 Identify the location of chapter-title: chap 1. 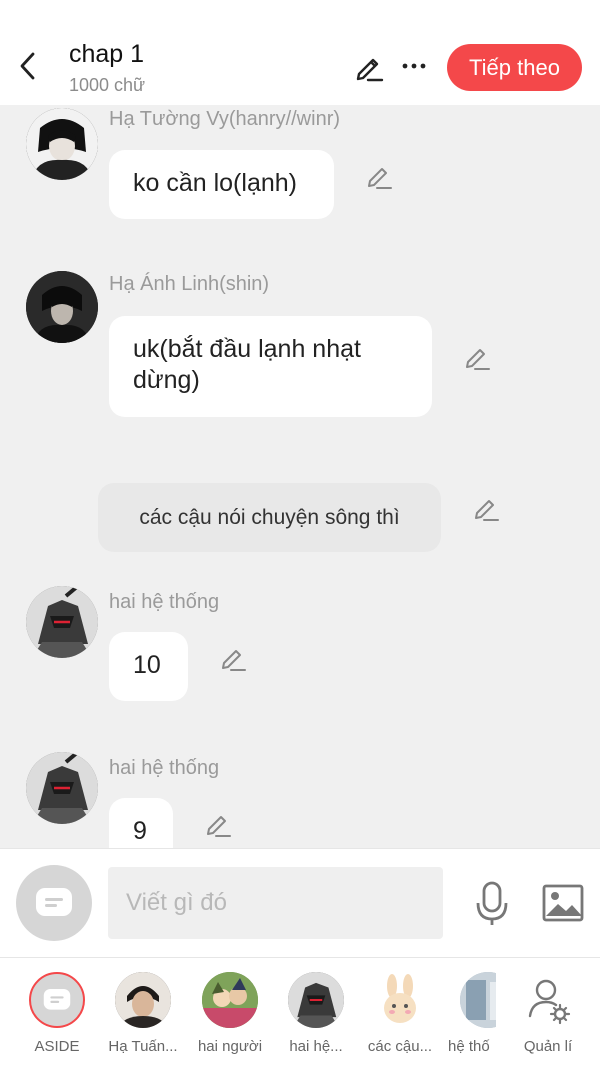
(107, 54).